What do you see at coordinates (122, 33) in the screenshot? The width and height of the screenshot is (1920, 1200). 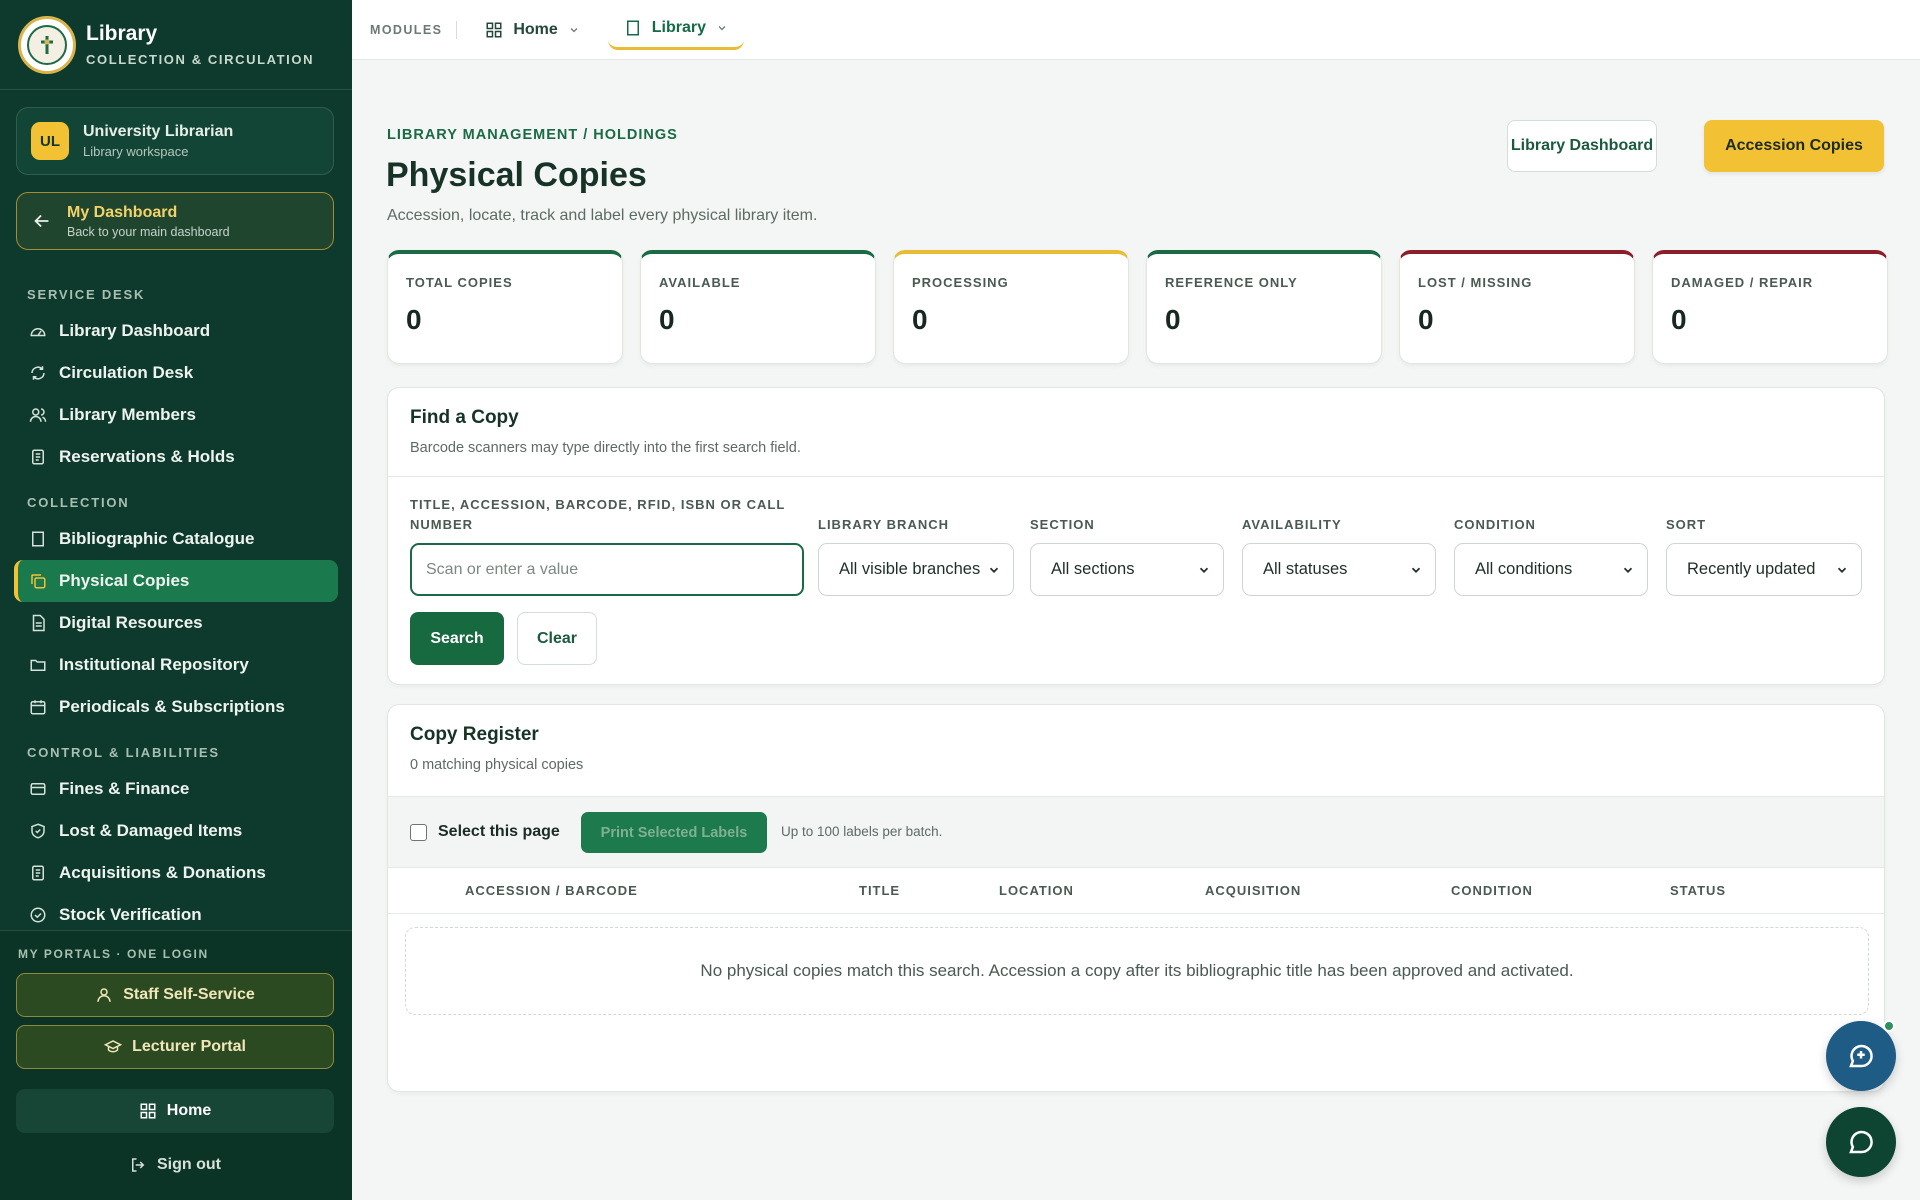 I see `brand-title: Library` at bounding box center [122, 33].